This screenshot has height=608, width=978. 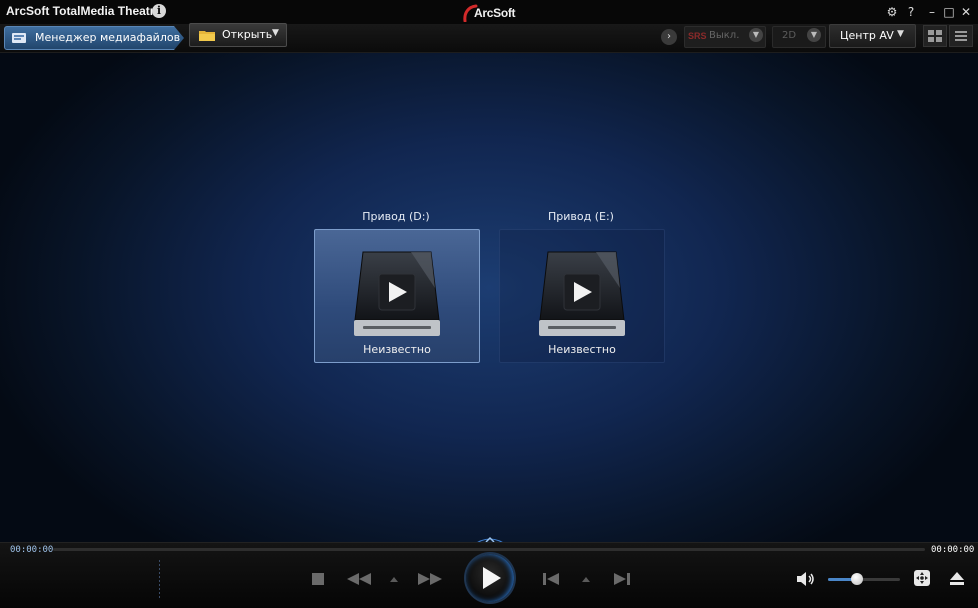 What do you see at coordinates (84, 11) in the screenshot?
I see `app-title: ArcSoft TotalMedia Theatre` at bounding box center [84, 11].